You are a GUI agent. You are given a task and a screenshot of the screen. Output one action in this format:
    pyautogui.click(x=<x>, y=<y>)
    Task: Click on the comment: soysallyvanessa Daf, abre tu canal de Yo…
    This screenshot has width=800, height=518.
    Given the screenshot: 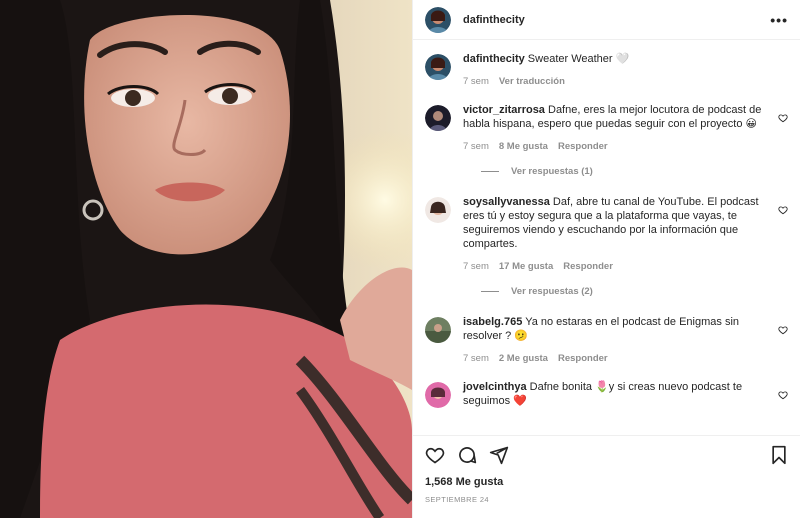 What is the action you would take?
    pyautogui.click(x=606, y=233)
    